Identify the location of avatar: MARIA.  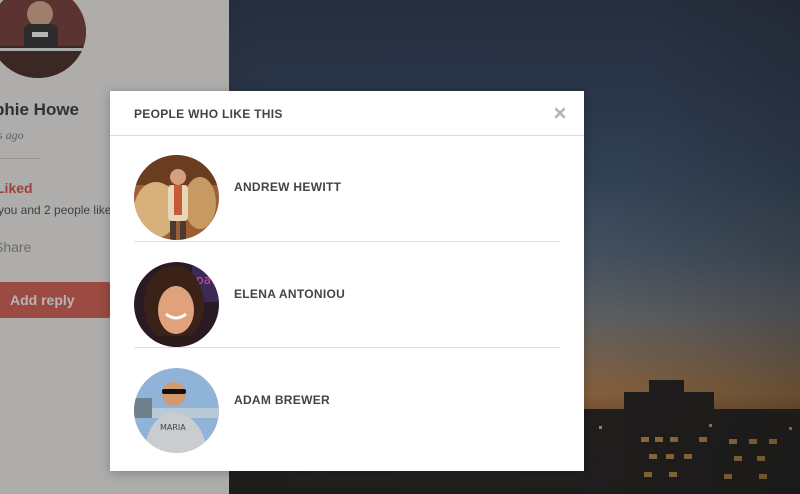
(176, 410).